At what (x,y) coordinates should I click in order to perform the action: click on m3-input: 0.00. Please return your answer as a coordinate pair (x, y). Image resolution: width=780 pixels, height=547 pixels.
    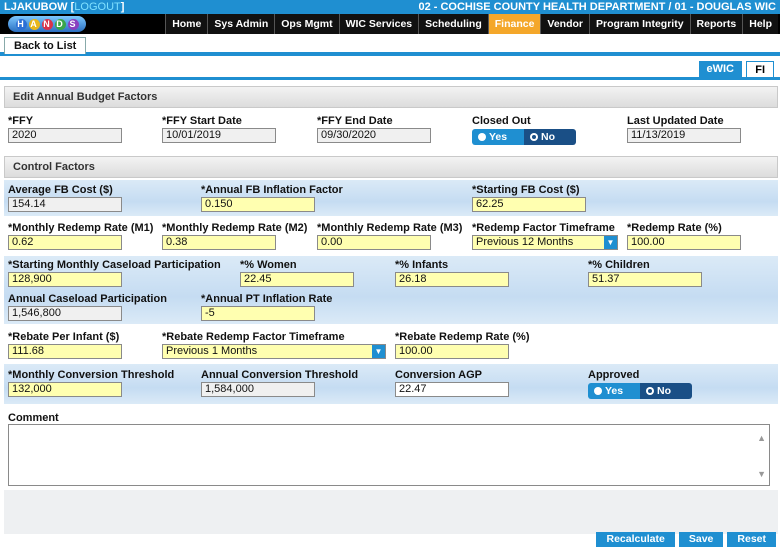
    Looking at the image, I should click on (374, 242).